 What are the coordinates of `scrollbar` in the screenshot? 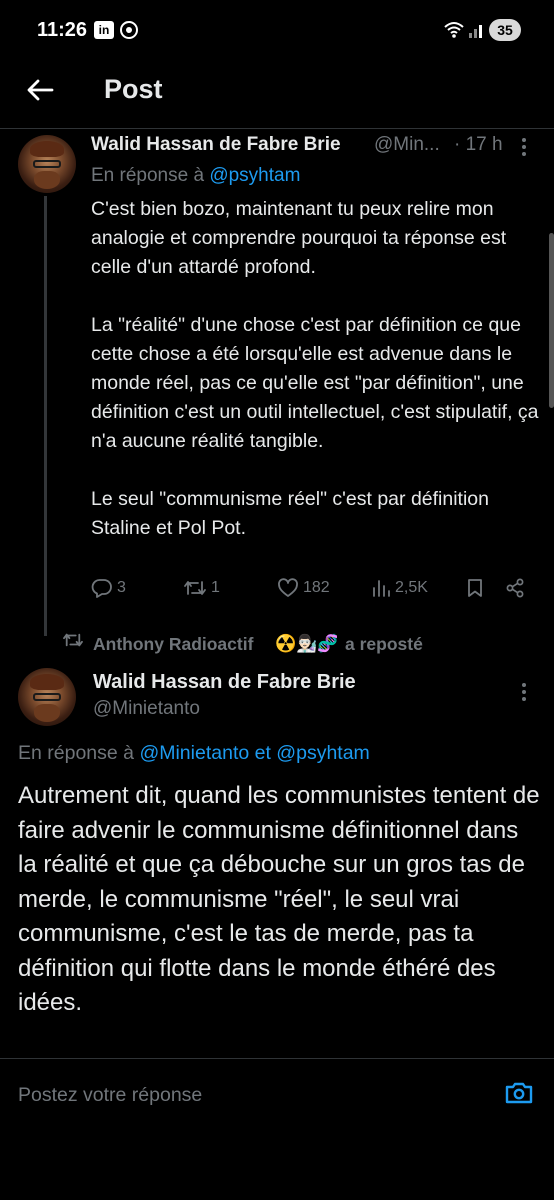 It's located at (551, 320).